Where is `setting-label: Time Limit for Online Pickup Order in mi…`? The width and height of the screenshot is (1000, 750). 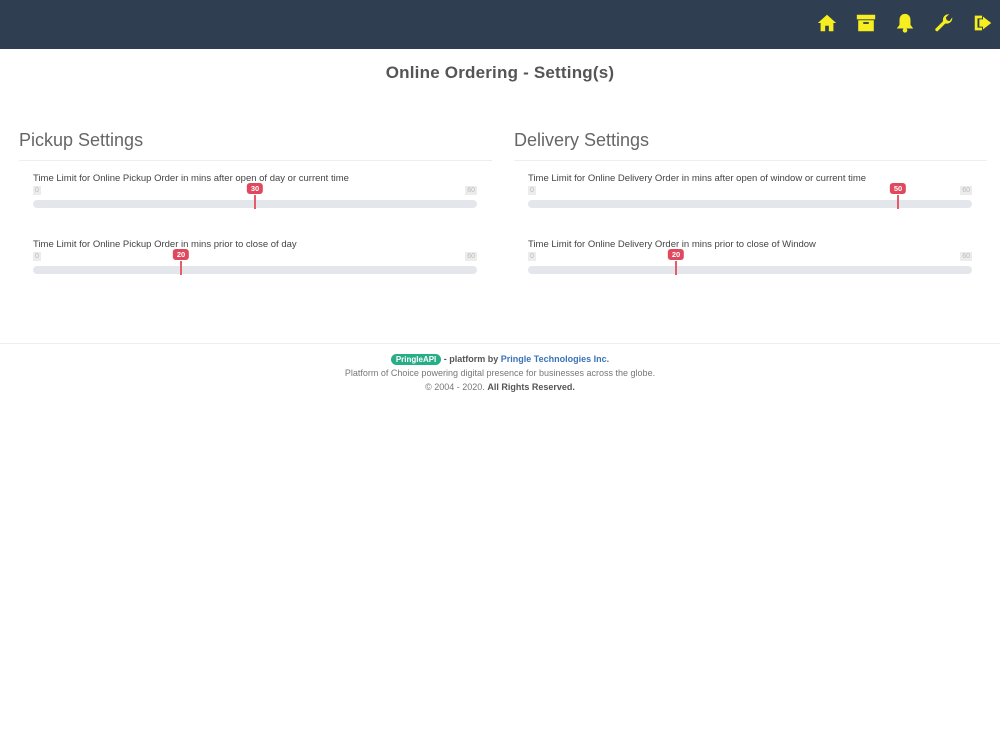 setting-label: Time Limit for Online Pickup Order in mi… is located at coordinates (165, 244).